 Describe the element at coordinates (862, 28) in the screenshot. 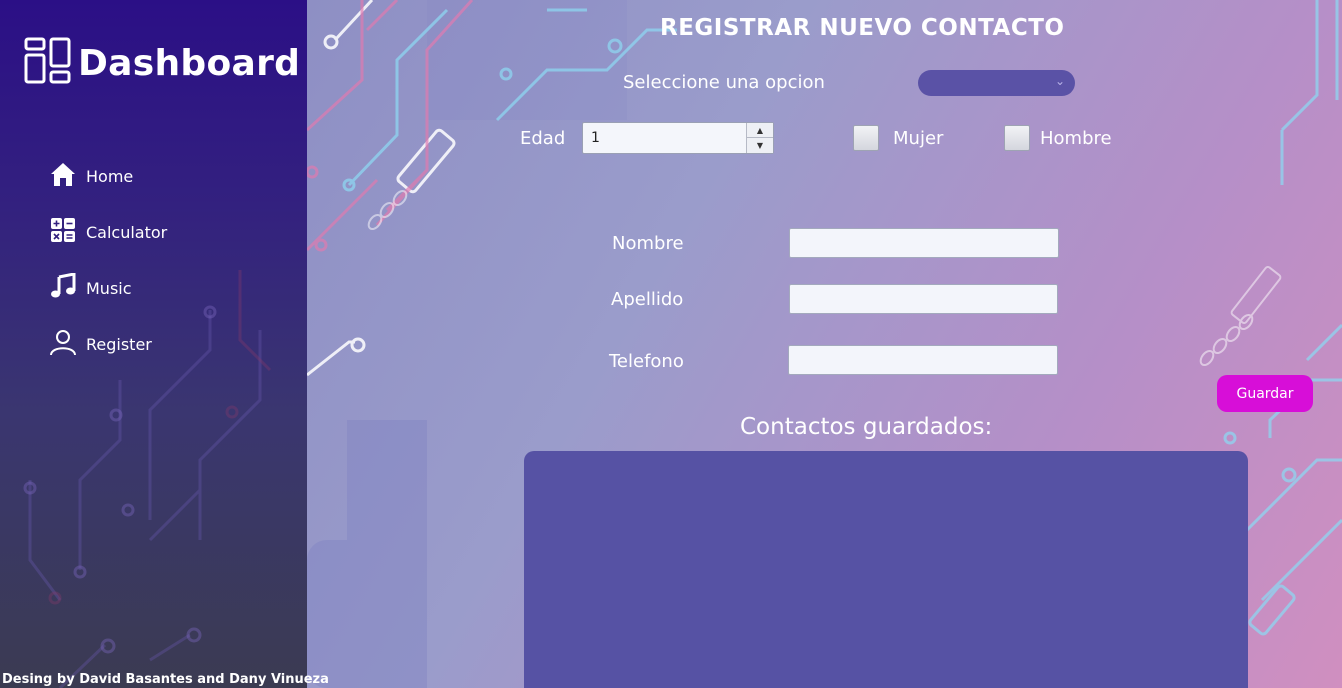

I see `page-title: REGISTRAR NUEVO CONTACTO` at that location.